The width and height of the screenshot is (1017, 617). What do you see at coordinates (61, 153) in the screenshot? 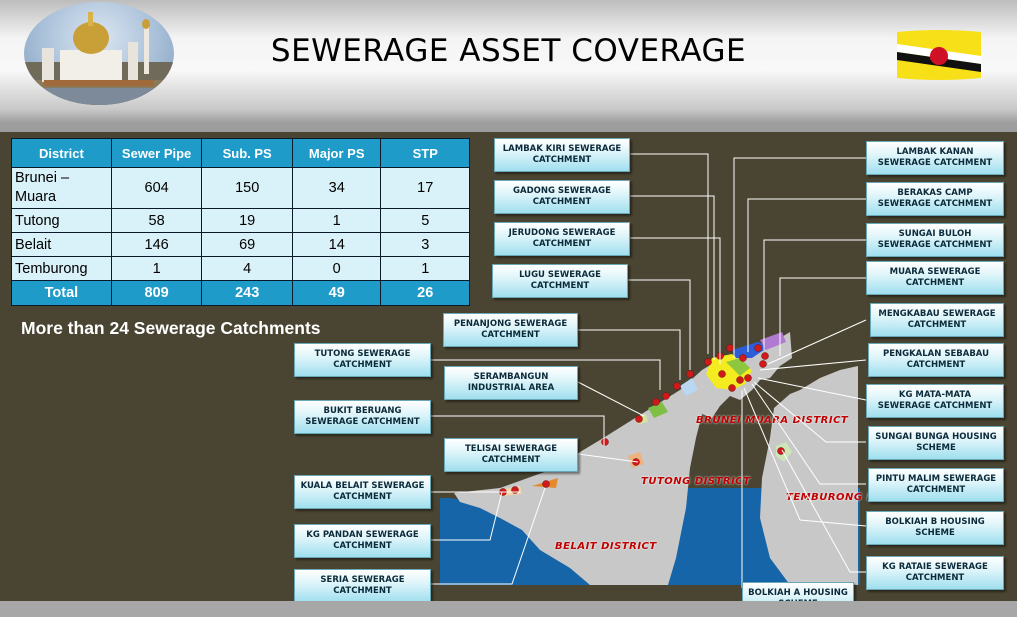
I see `column-header: District` at bounding box center [61, 153].